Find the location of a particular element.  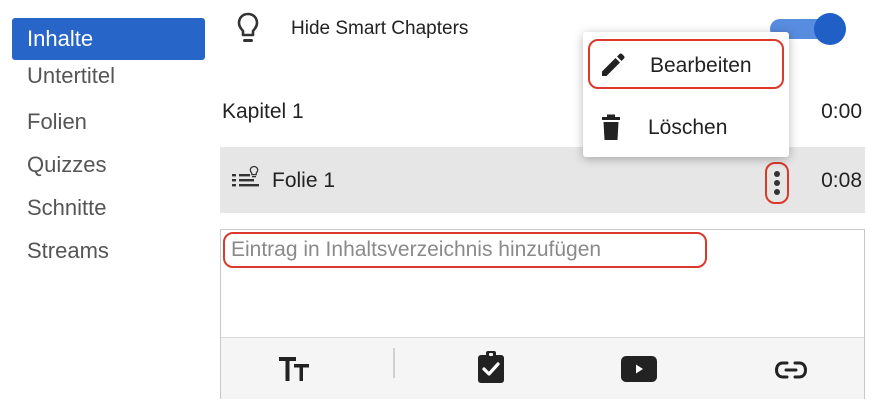

more-options-button is located at coordinates (777, 183).